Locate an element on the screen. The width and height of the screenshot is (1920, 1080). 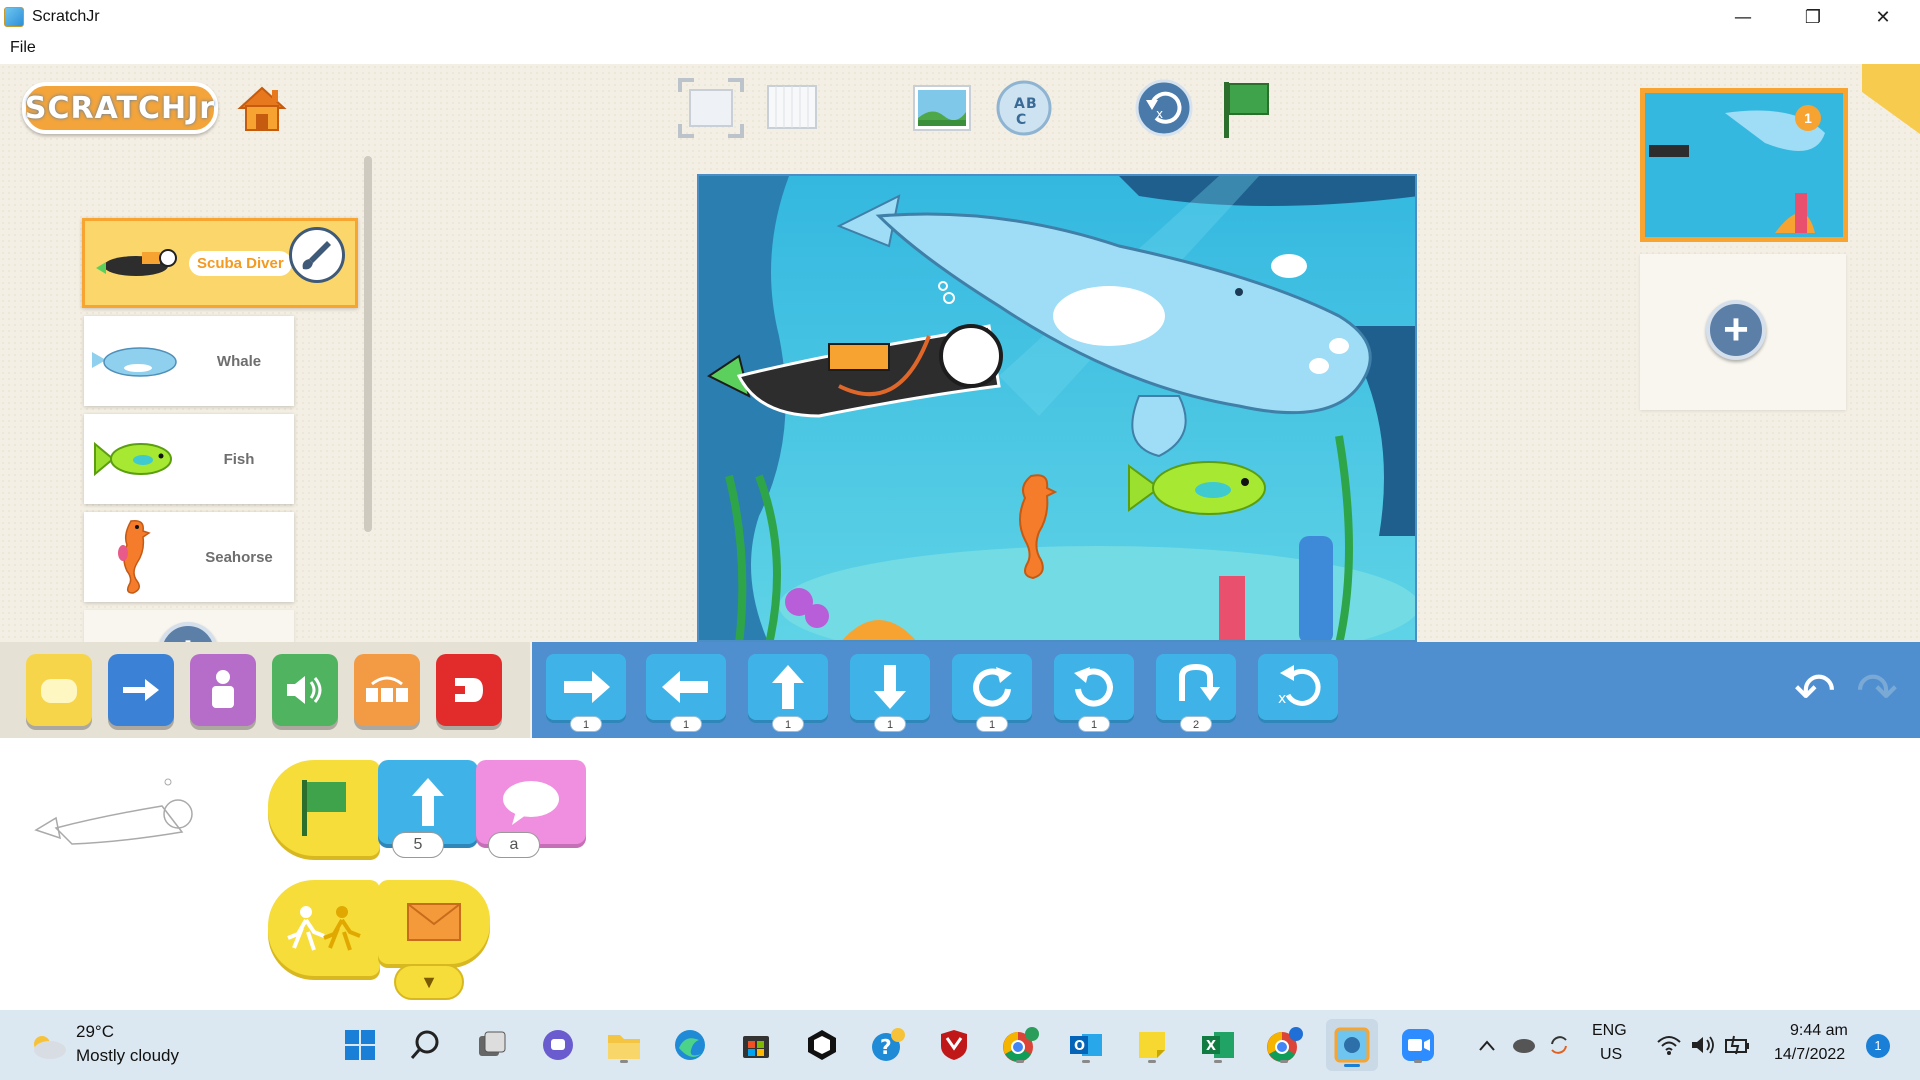
teams-chat-button is located at coordinates (558, 1045).